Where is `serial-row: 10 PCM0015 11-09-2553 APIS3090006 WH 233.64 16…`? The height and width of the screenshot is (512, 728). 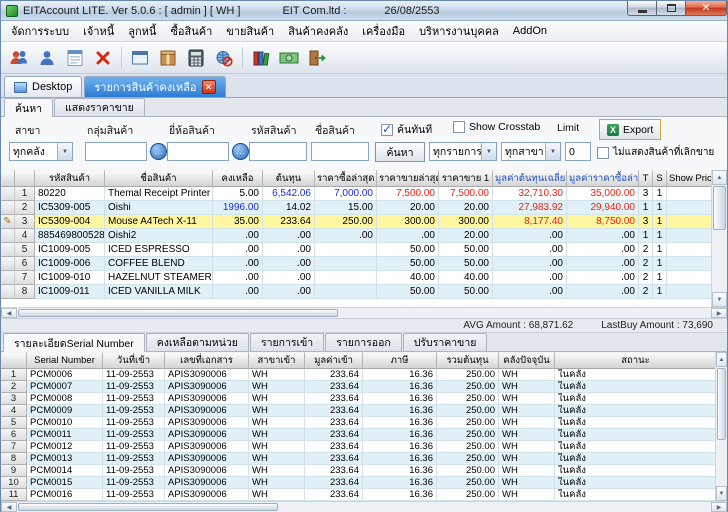
serial-row: 10 PCM0015 11-09-2553 APIS3090006 WH 233.64 16… is located at coordinates (358, 483).